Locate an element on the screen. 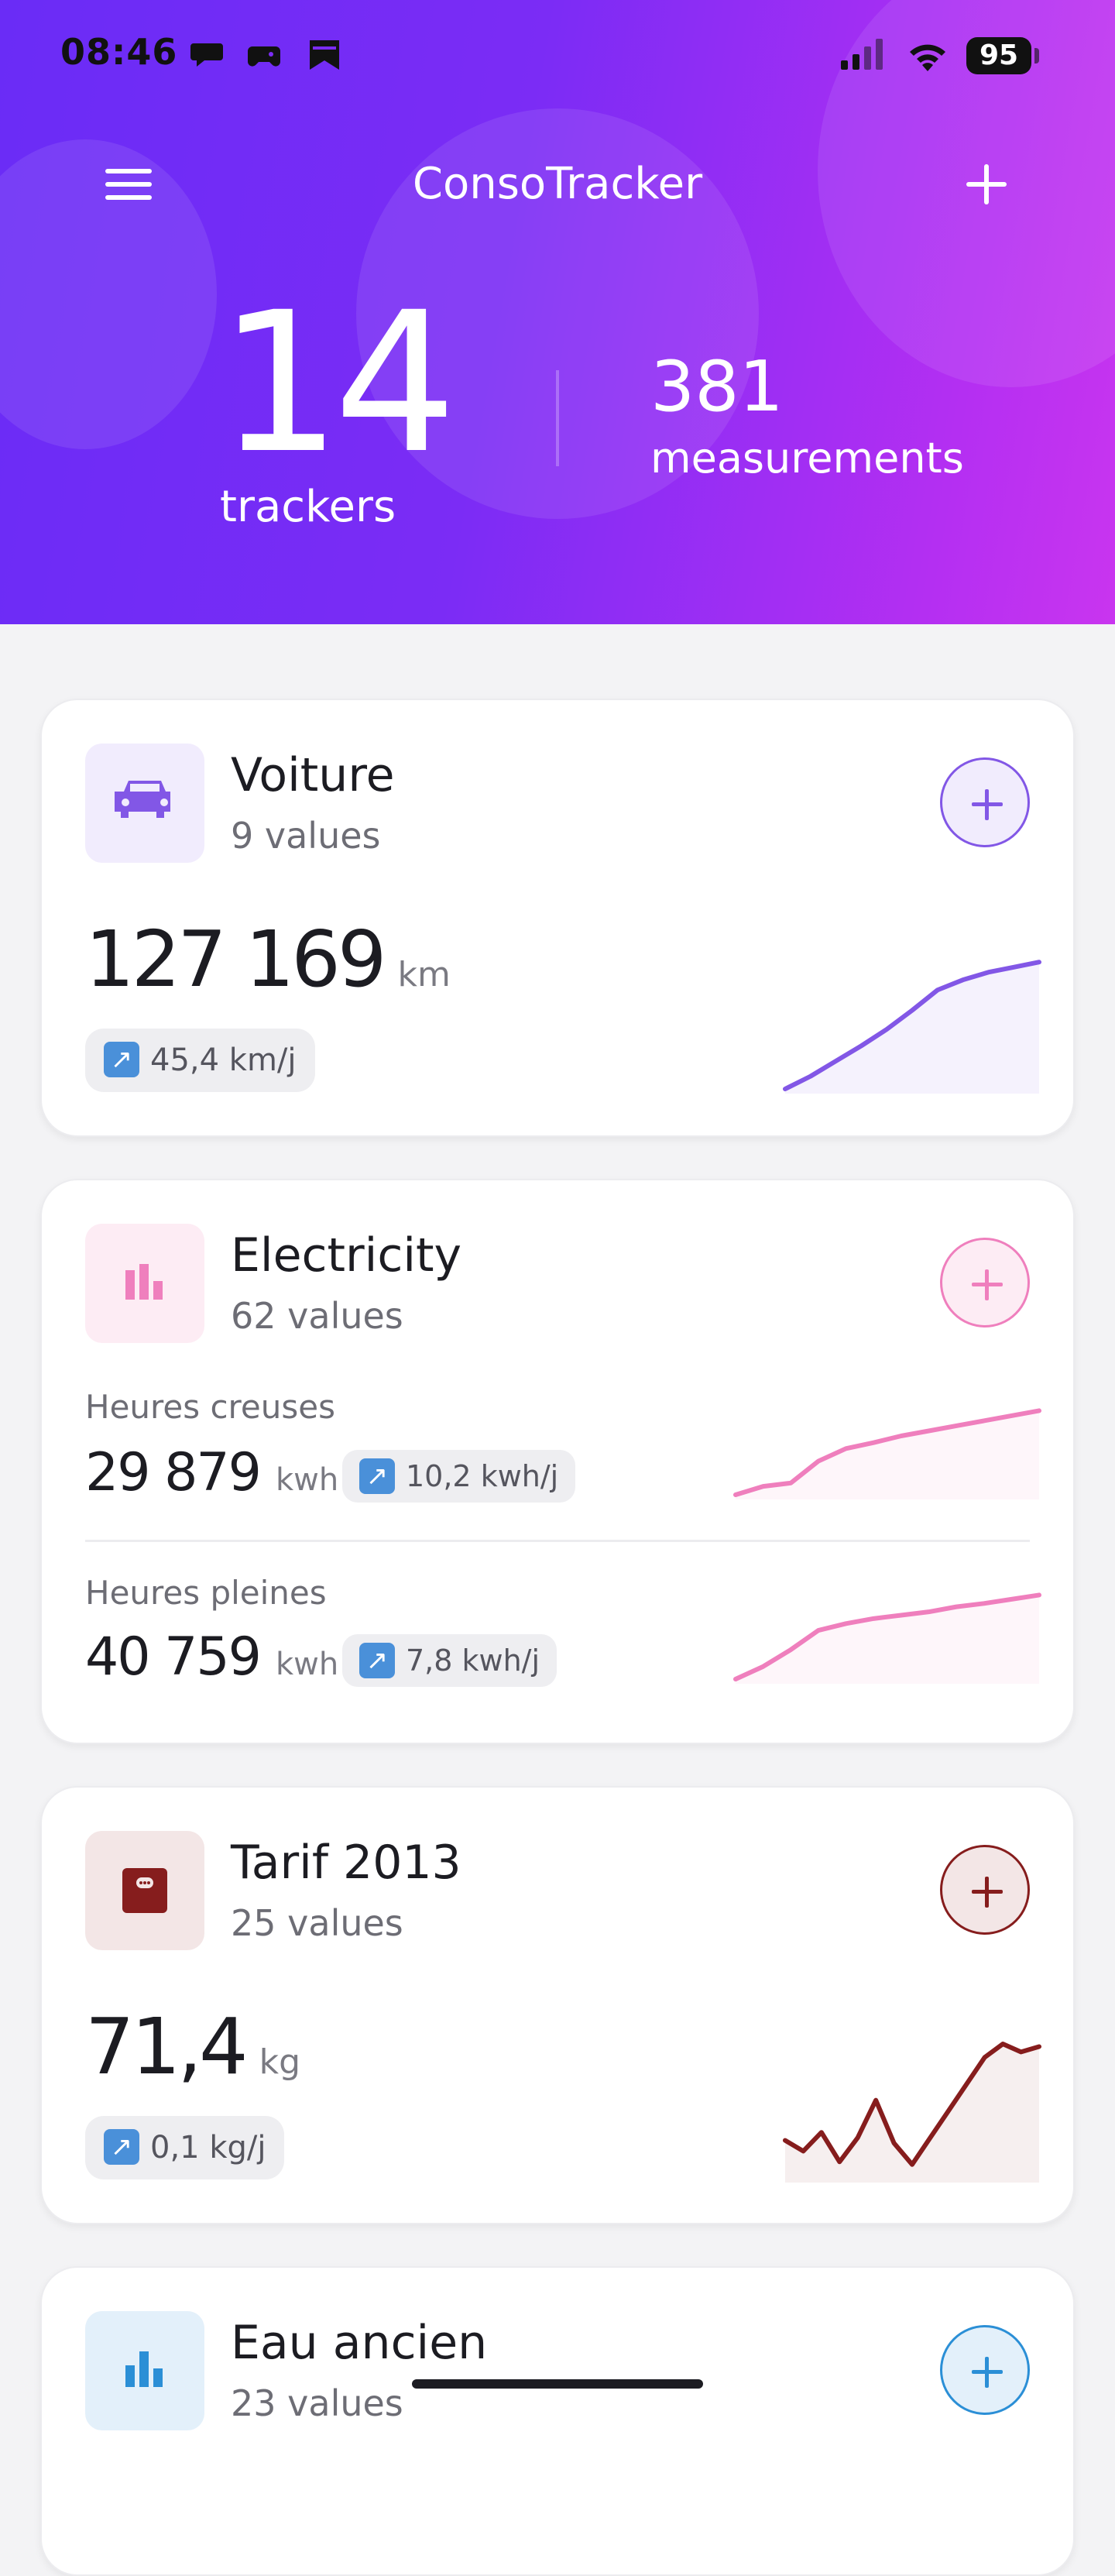 The width and height of the screenshot is (1115, 2576). tracker-count: 23 values is located at coordinates (317, 2403).